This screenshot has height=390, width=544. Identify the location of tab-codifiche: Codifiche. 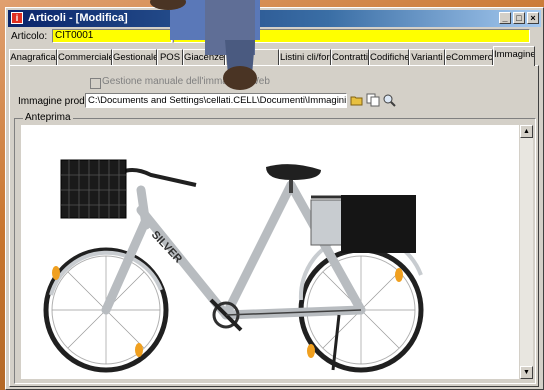
(389, 57).